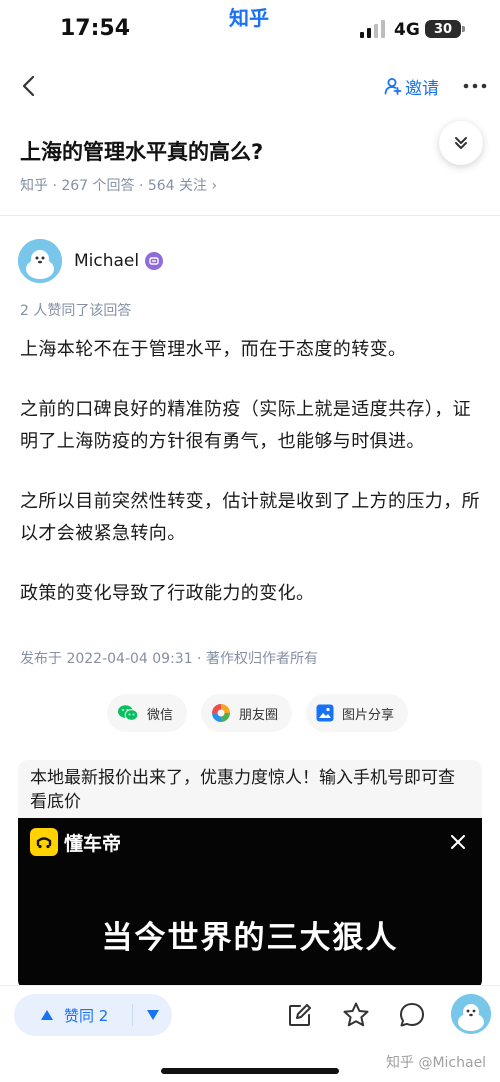 The image size is (500, 1082). Describe the element at coordinates (250, 86) in the screenshot. I see `nav-bar: 邀请` at that location.